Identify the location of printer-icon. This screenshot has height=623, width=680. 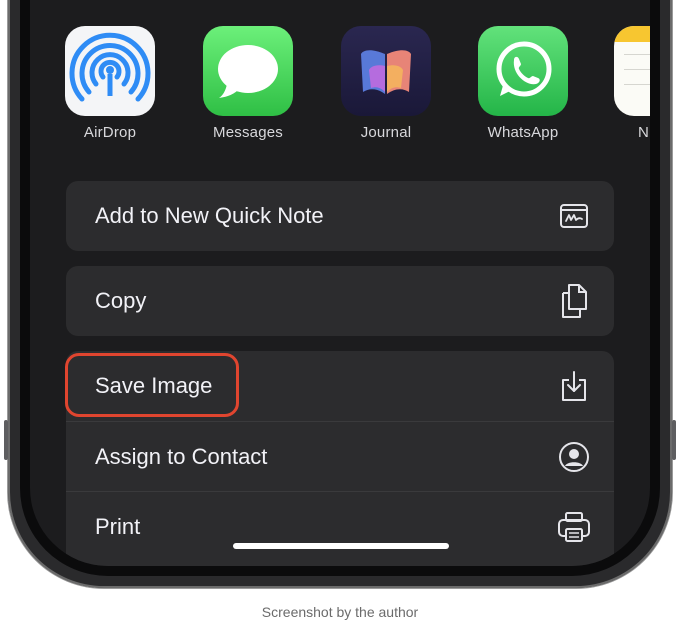
(574, 527).